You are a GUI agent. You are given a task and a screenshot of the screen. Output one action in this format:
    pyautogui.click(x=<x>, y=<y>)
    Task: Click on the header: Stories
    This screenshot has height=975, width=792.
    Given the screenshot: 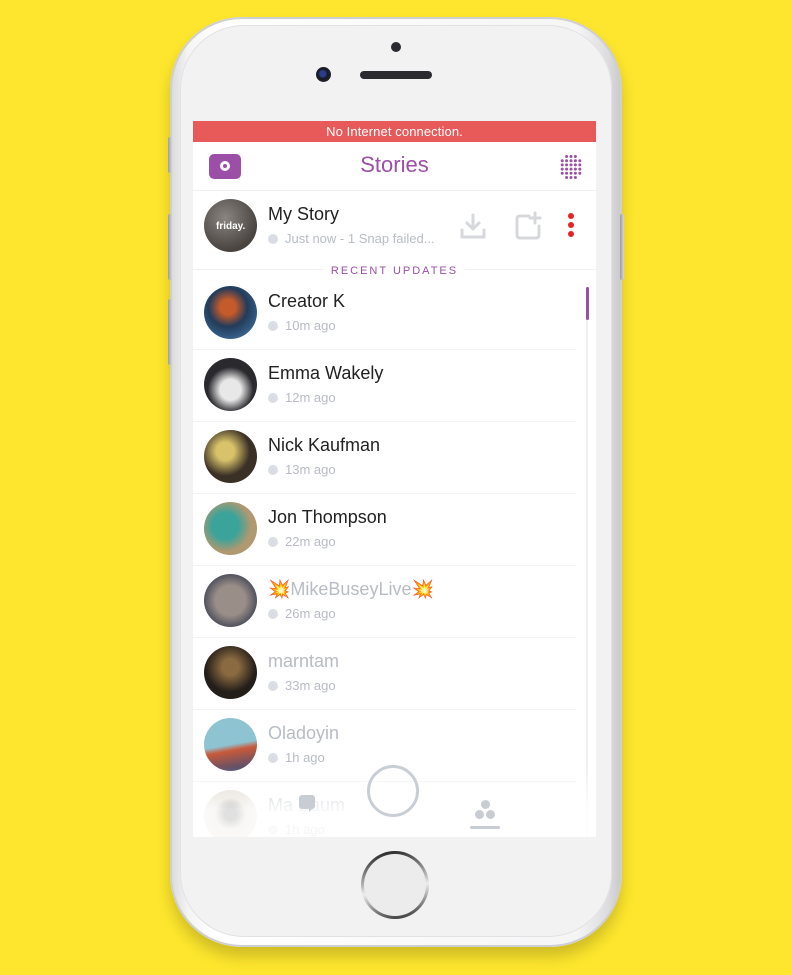 What is the action you would take?
    pyautogui.click(x=394, y=166)
    